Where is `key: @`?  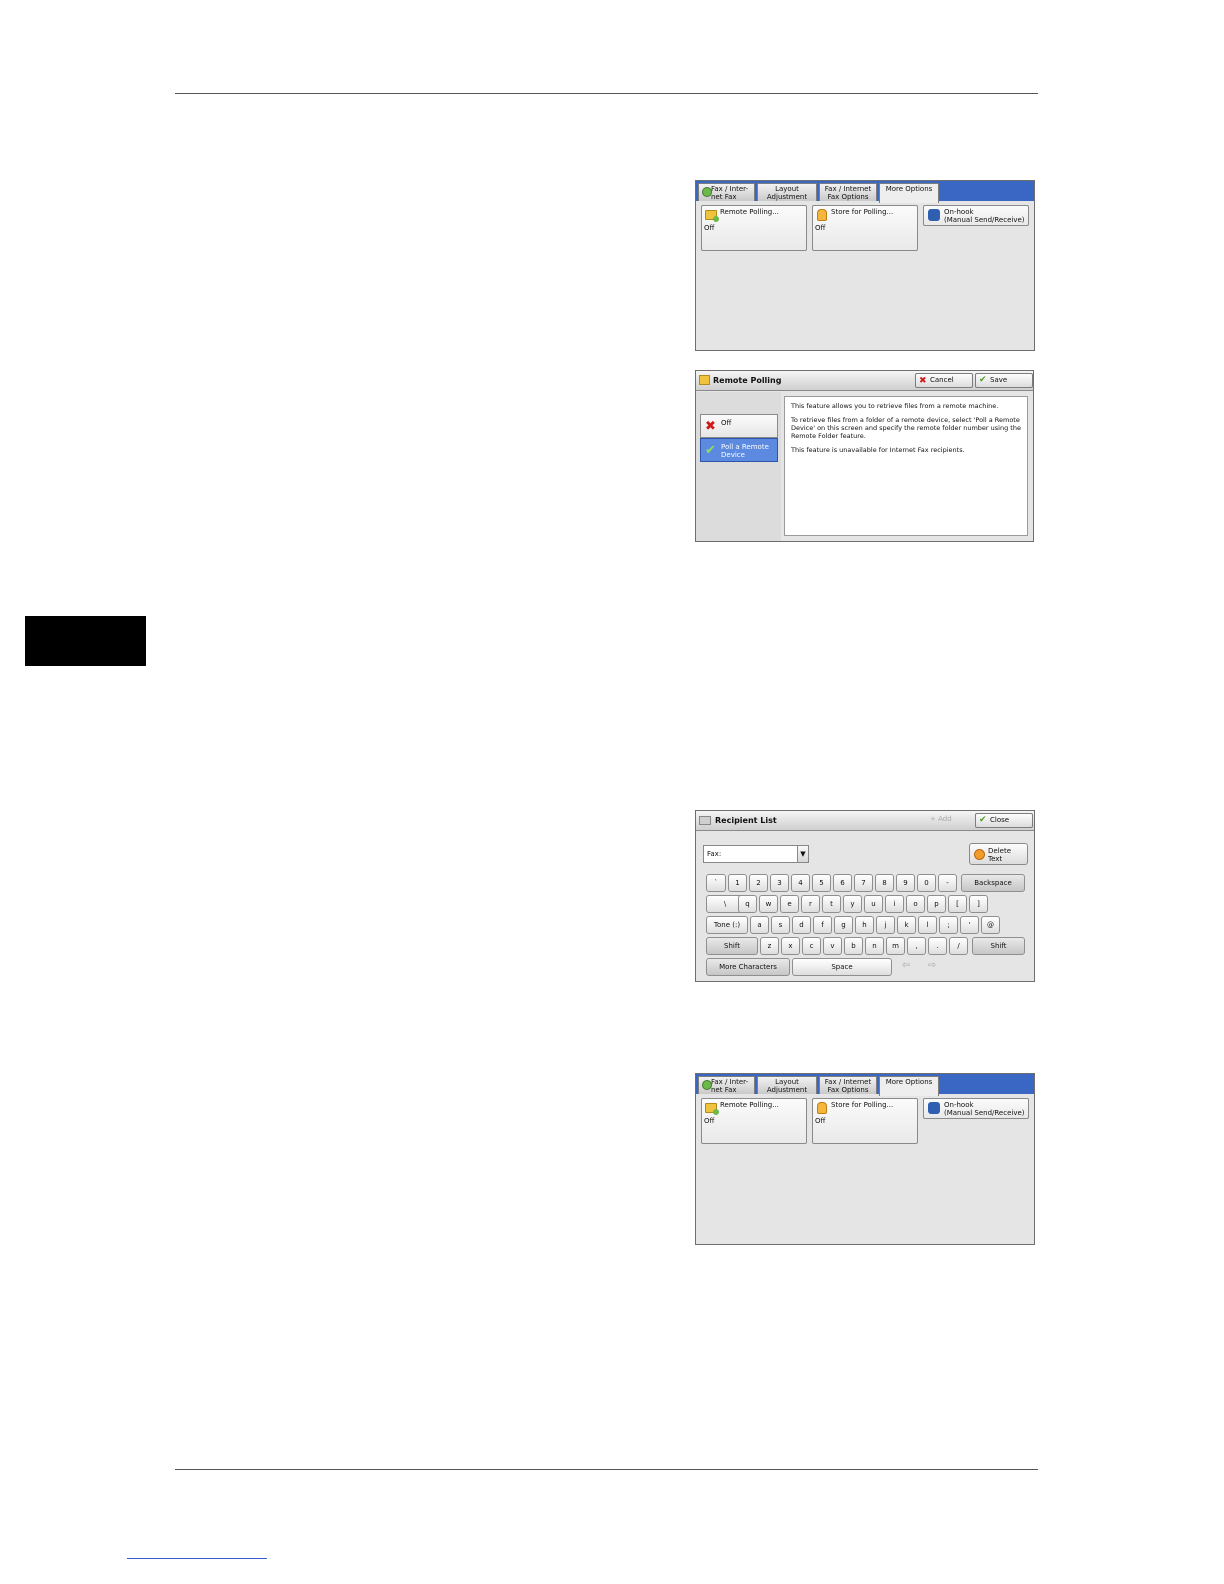 key: @ is located at coordinates (990, 925).